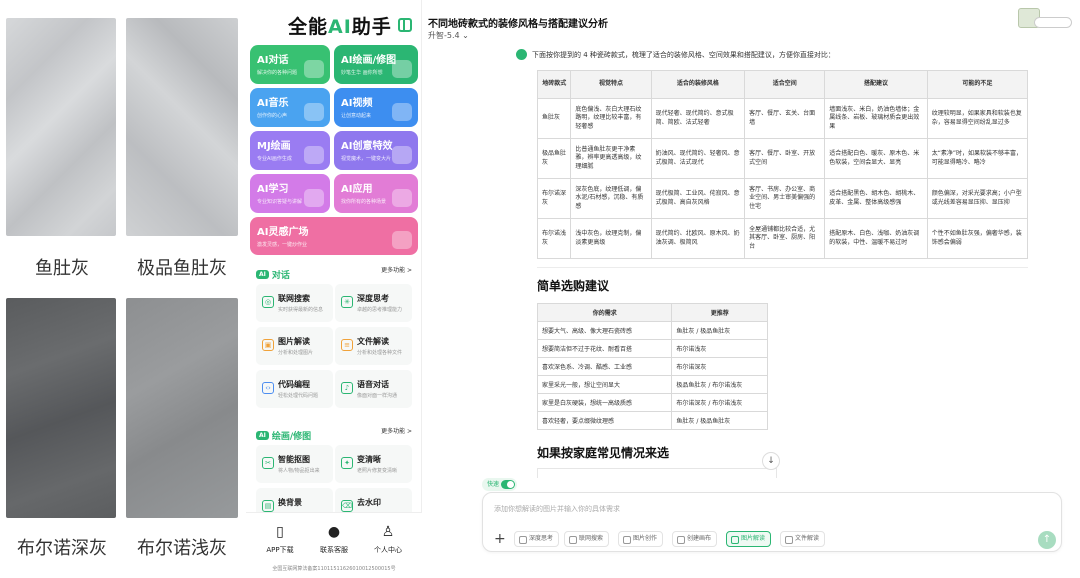 This screenshot has width=1080, height=578. I want to click on bottom-nav-item: ♙ 个人中心, so click(388, 539).